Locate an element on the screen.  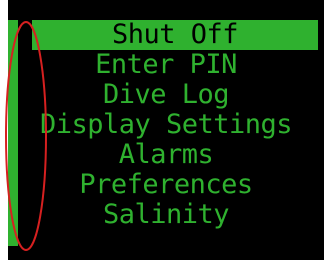
menu-item-display-settings: Display Settings is located at coordinates (166, 125).